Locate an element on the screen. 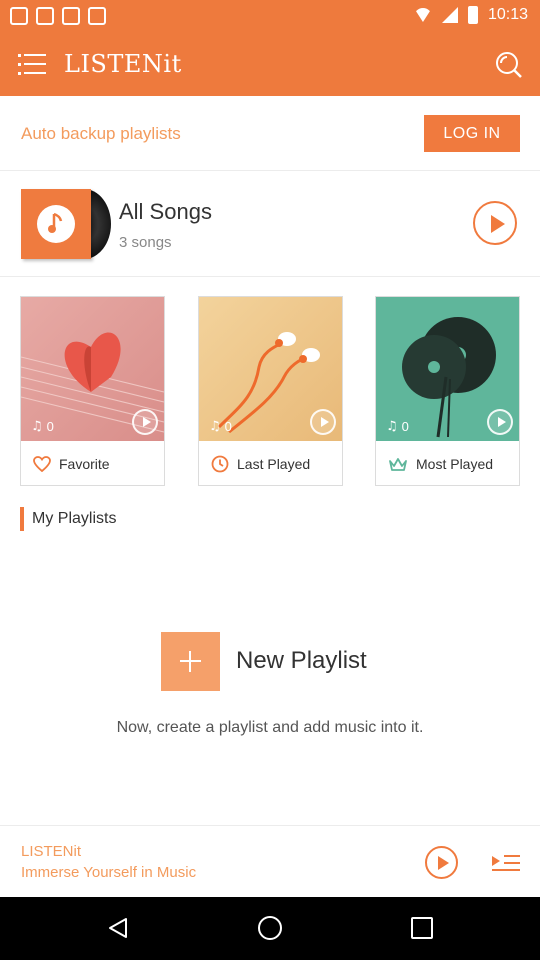 This screenshot has height=960, width=540. playlist-card-most-played: ♫ 0 Most Played is located at coordinates (447, 391).